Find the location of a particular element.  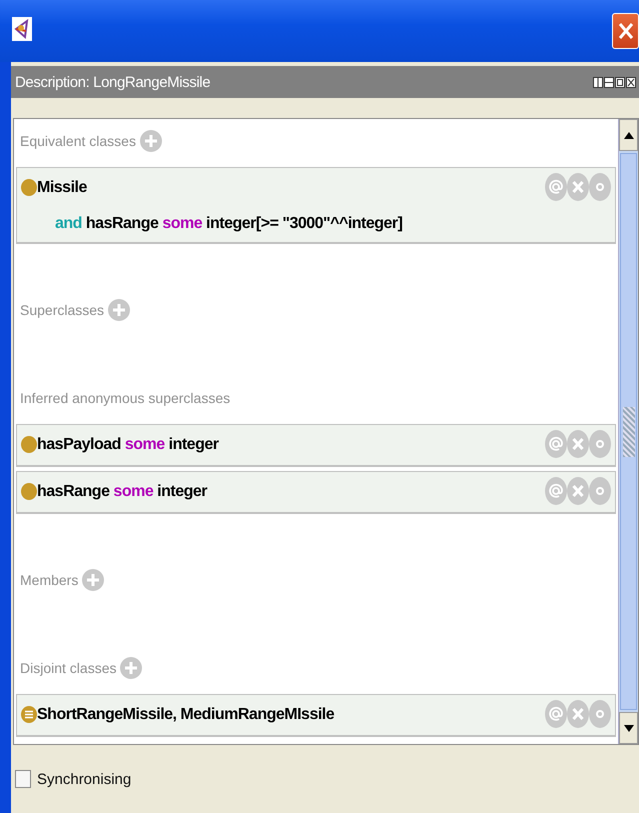

expression-text: ShortRangeMissile, MediumRangeMIssile is located at coordinates (186, 715).